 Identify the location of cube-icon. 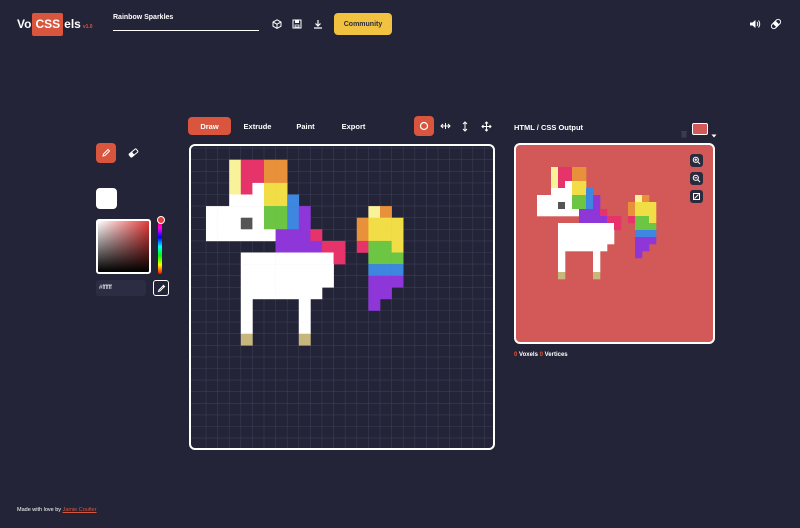
(277, 24).